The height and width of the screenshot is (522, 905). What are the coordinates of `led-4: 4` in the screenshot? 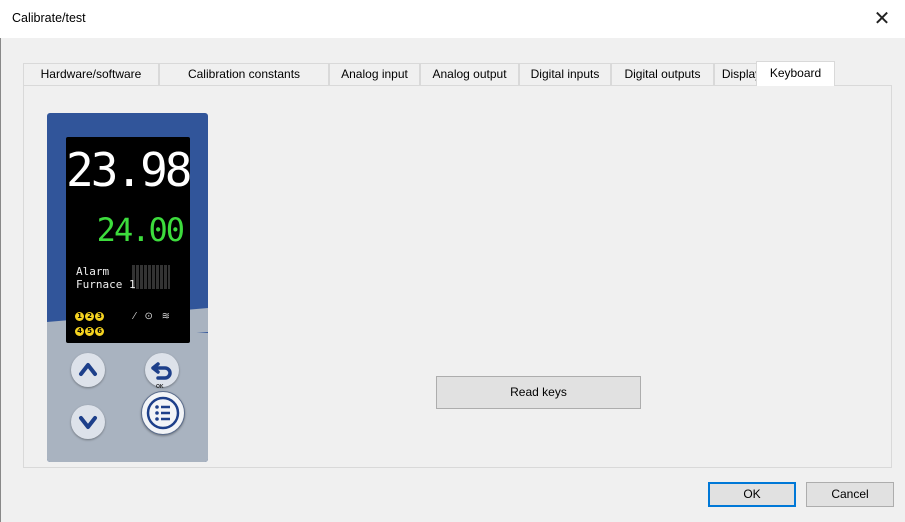 It's located at (79, 331).